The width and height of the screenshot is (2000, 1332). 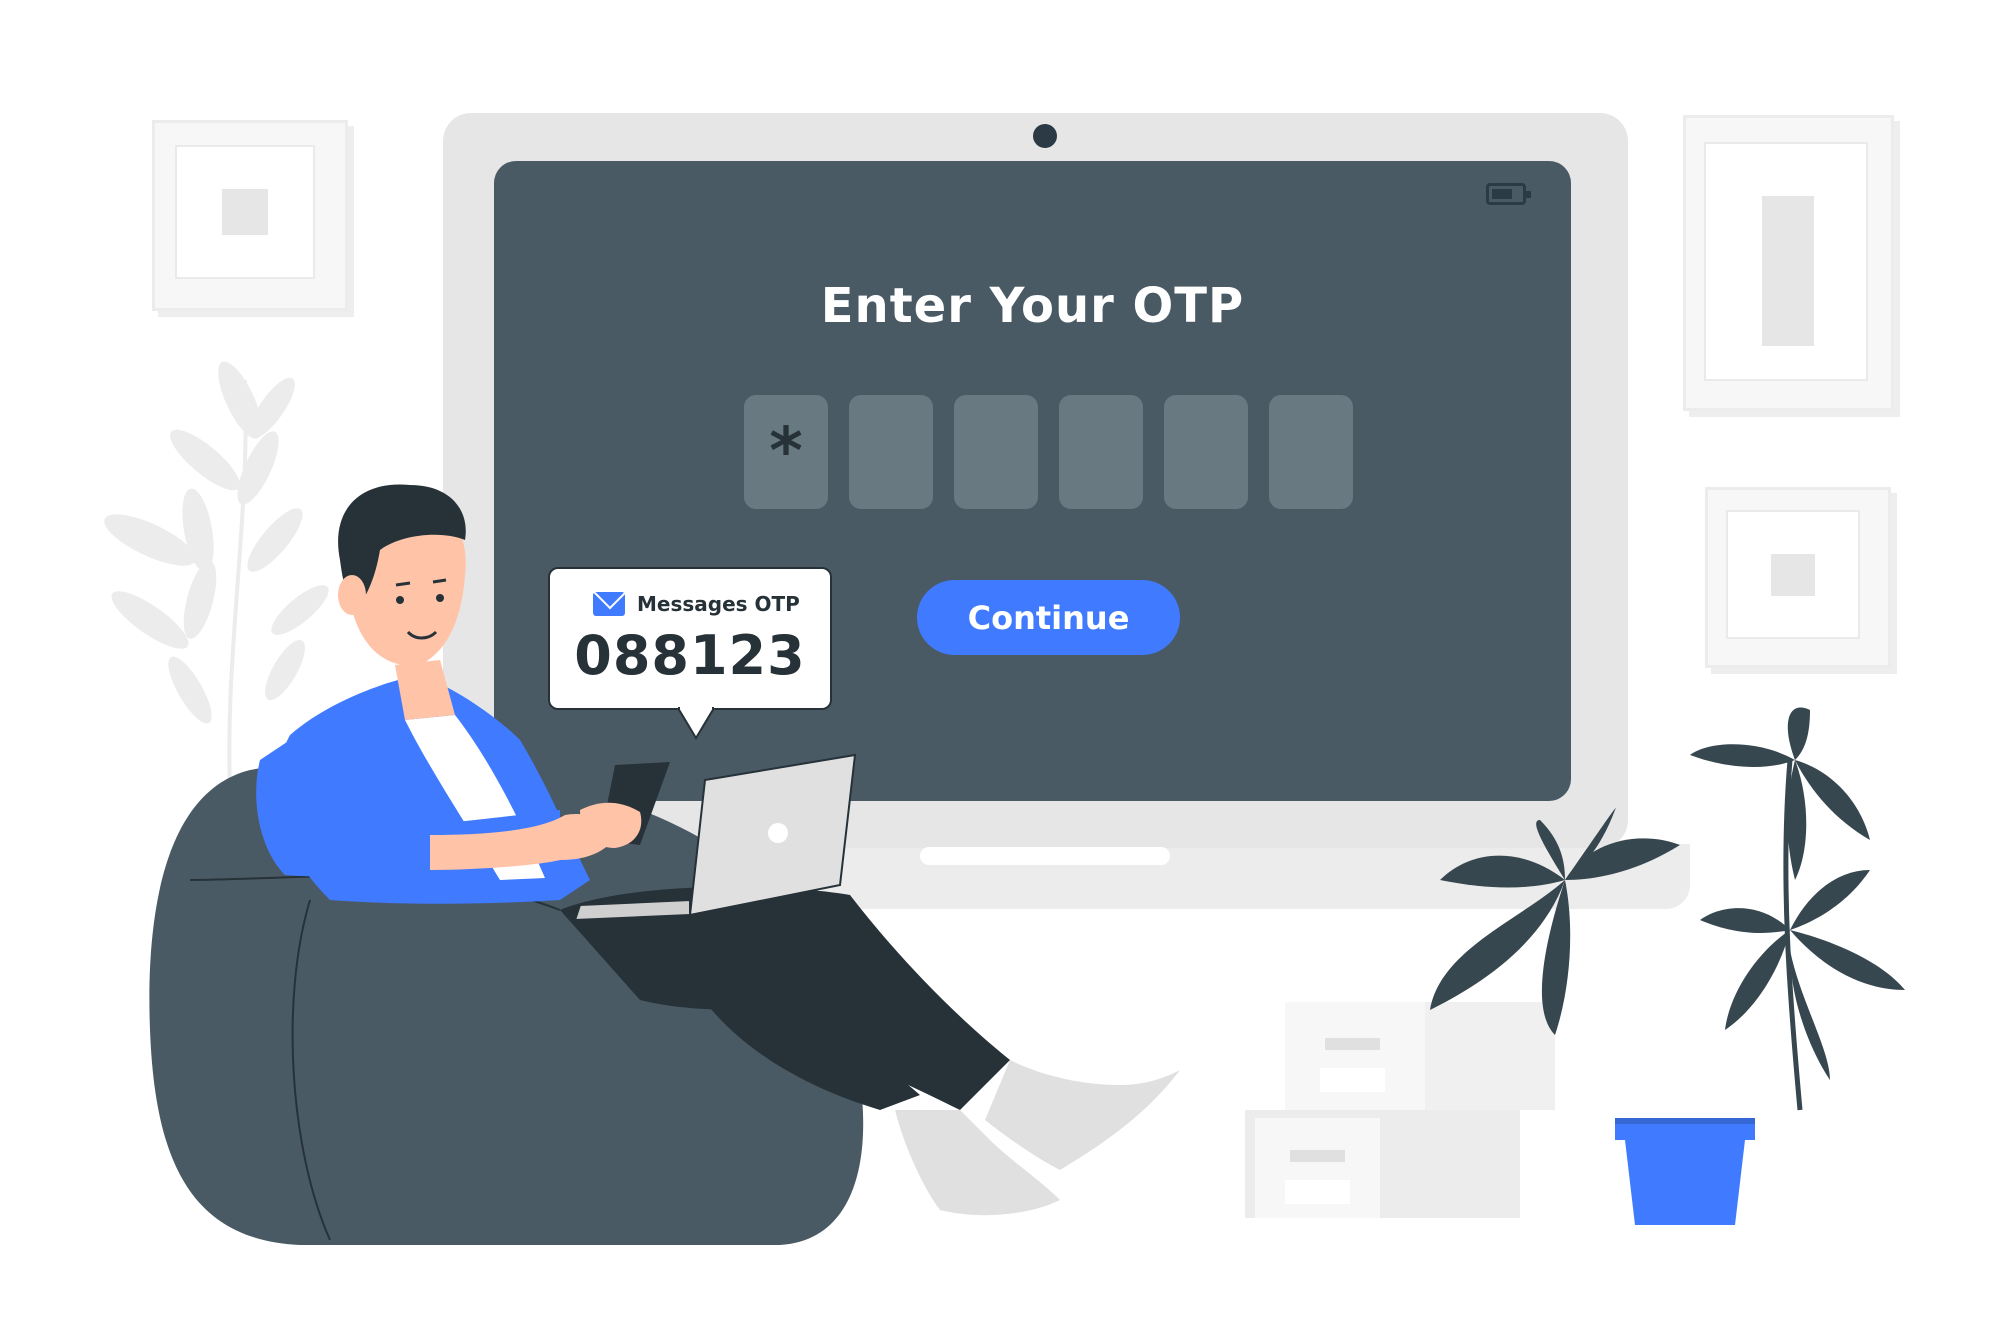 I want to click on plant-dark-tall, so click(x=1797, y=909).